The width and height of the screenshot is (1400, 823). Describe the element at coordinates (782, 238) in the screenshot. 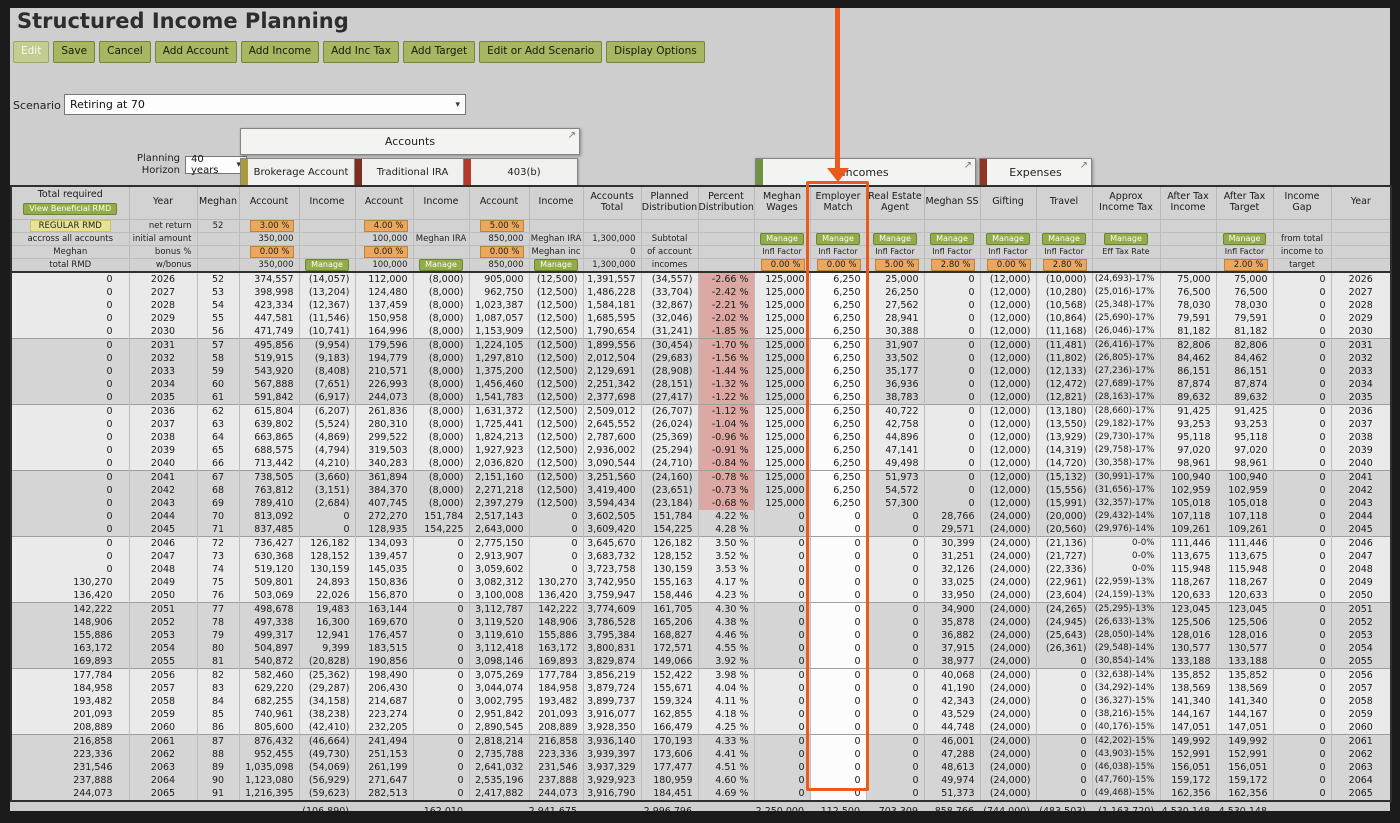

I see `manage-button-meghan-wages: Manage` at that location.